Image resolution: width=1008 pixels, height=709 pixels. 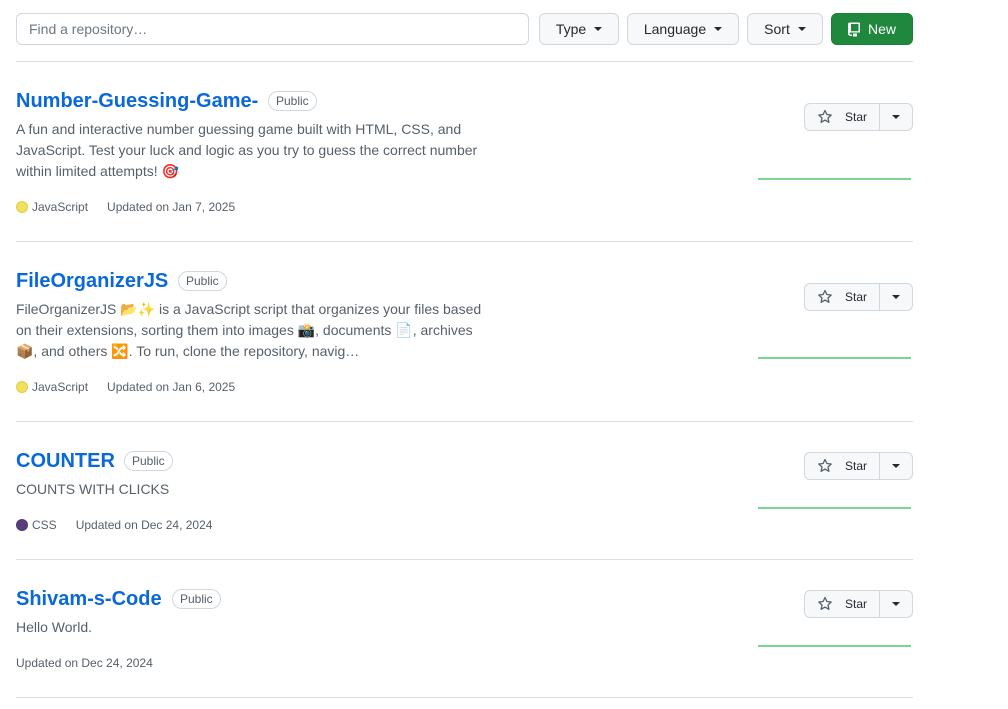 What do you see at coordinates (171, 207) in the screenshot?
I see `updated-time: Updated on Jan 7, 2025` at bounding box center [171, 207].